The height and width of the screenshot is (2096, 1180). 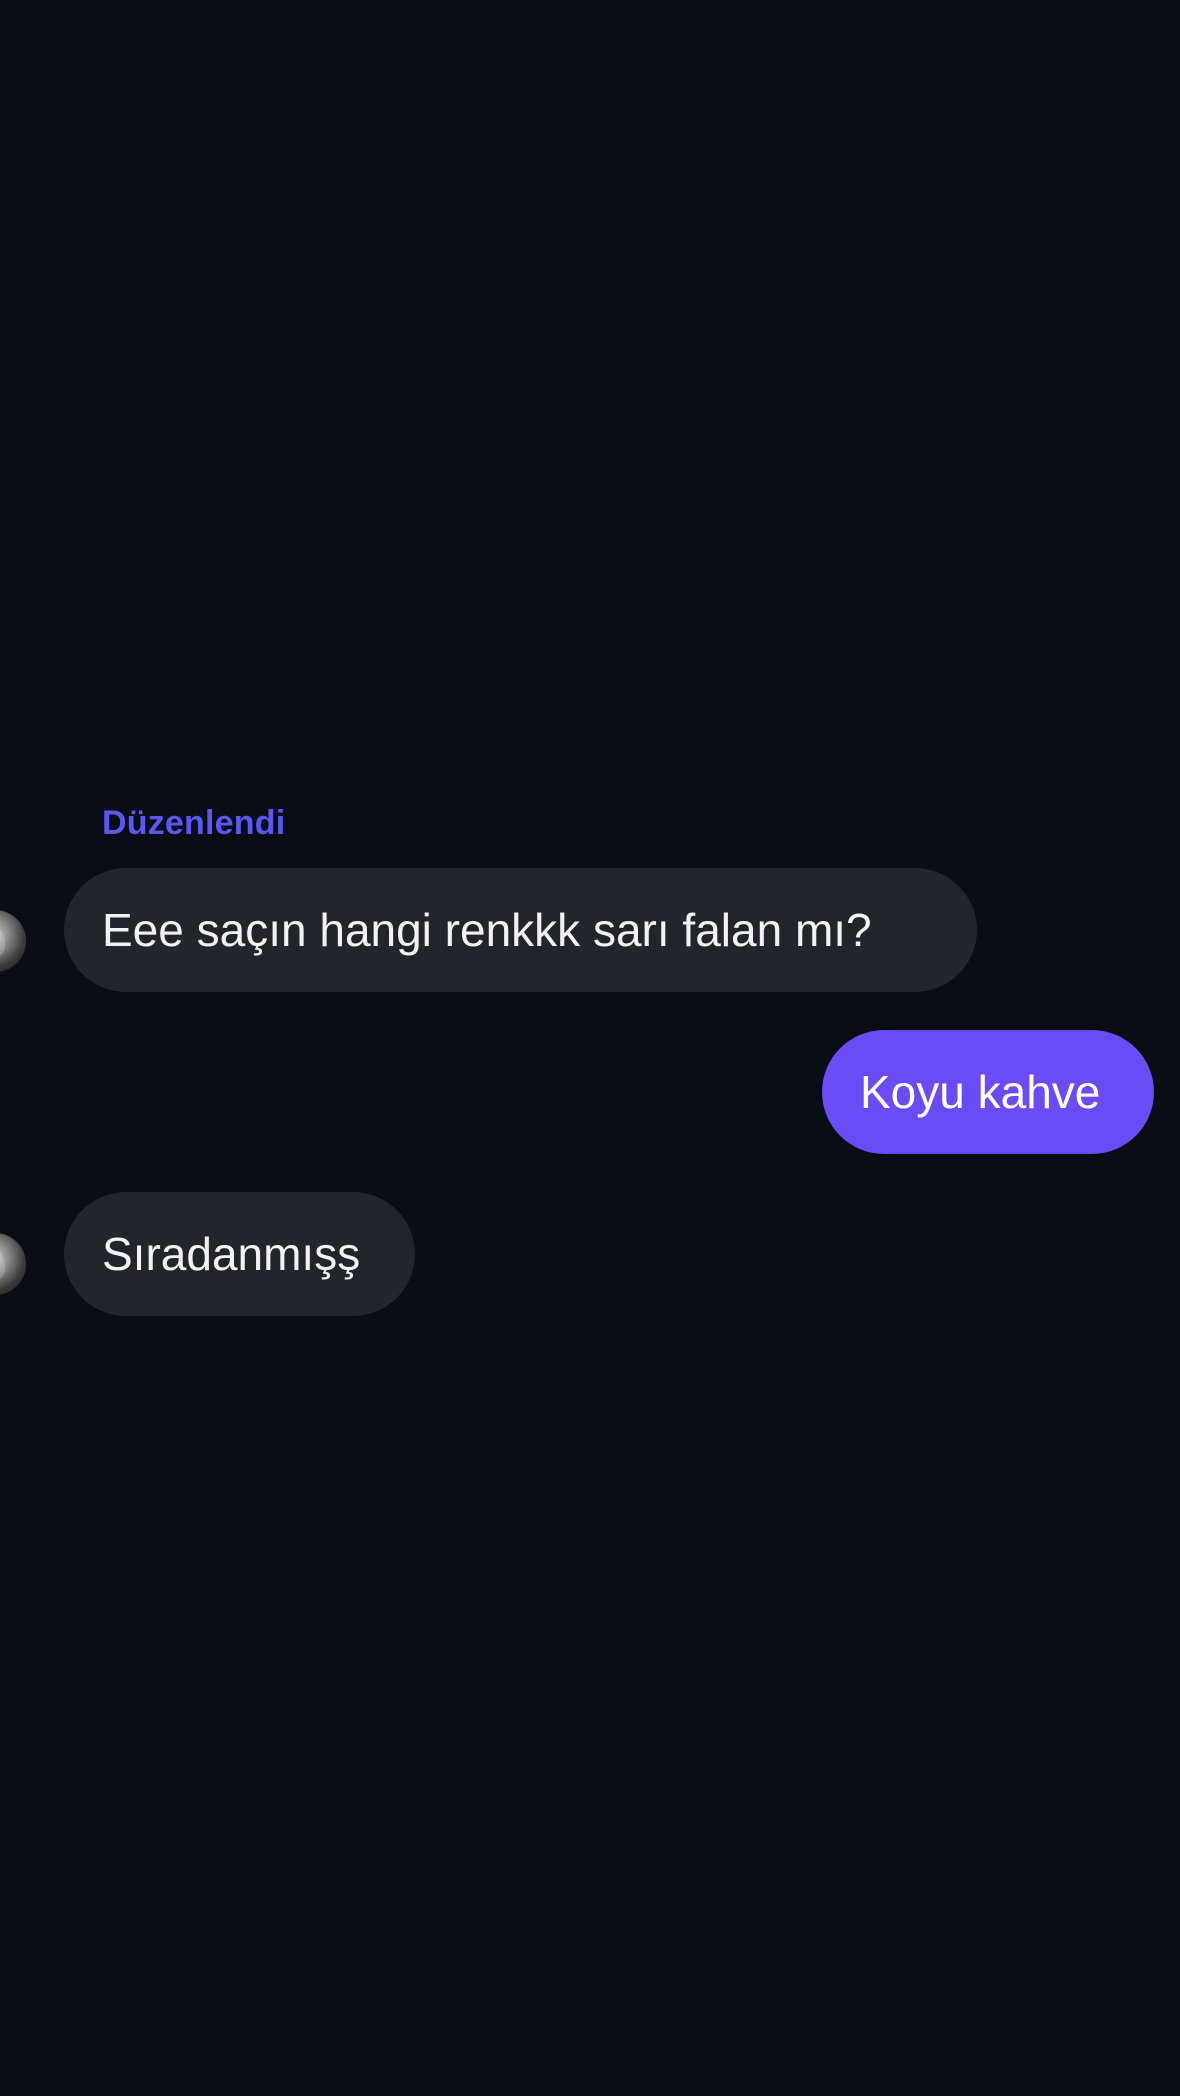 I want to click on message-bubble-incoming: Eee saçın hangi renkkk sarı falan mı?, so click(x=520, y=930).